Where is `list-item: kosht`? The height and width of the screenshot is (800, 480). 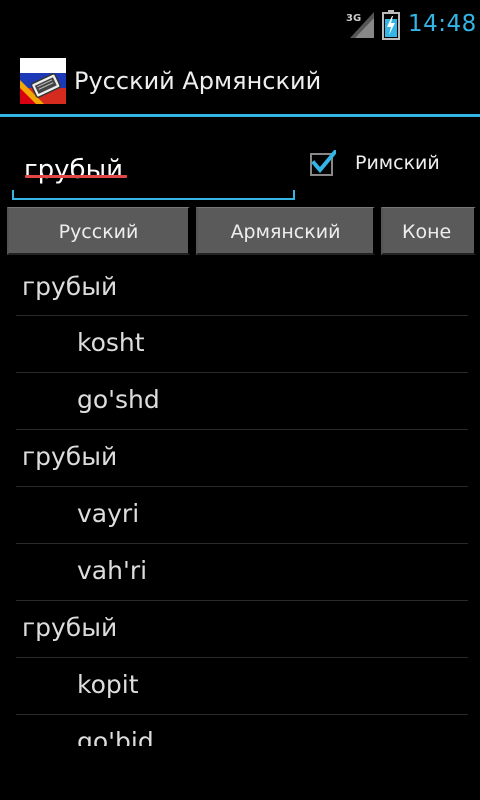
list-item: kosht is located at coordinates (242, 344).